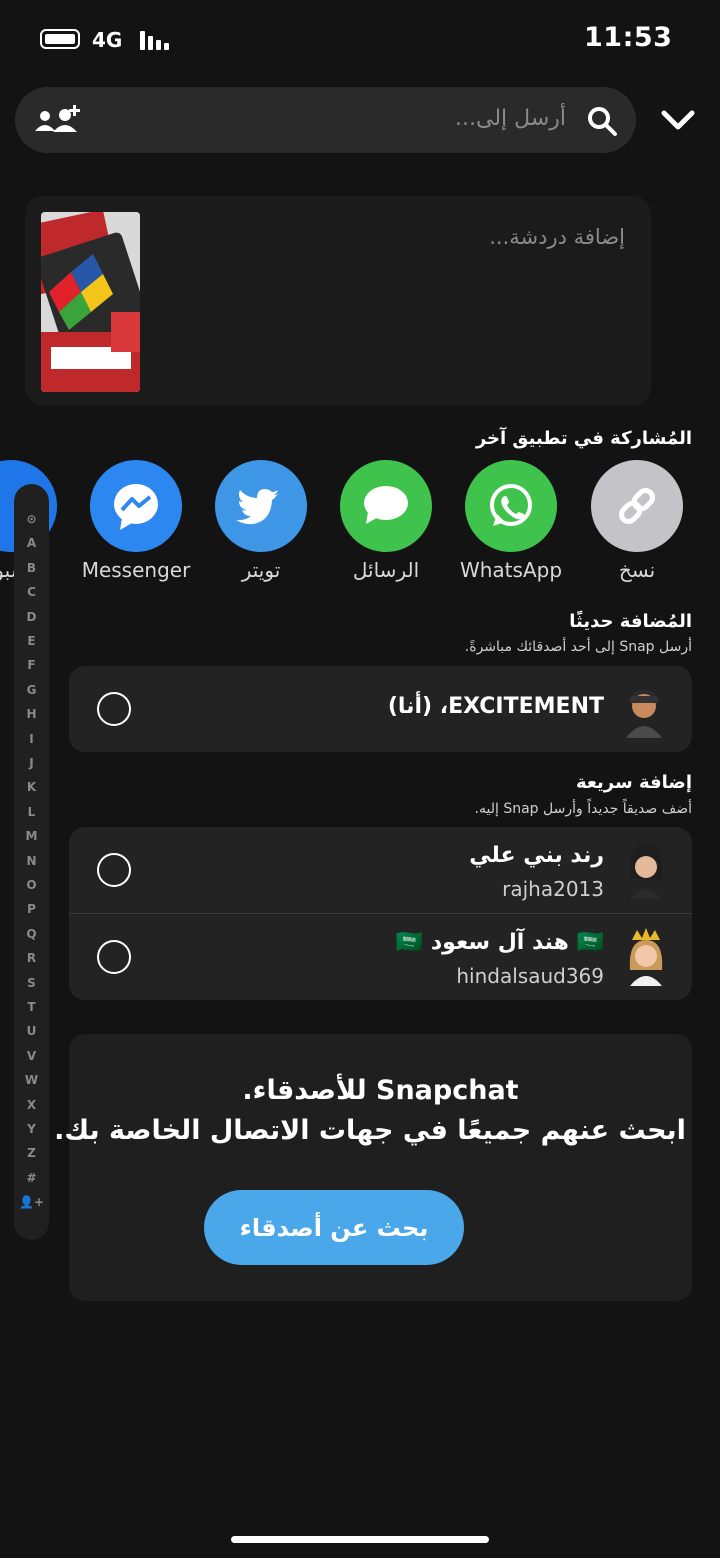 The width and height of the screenshot is (720, 1558). What do you see at coordinates (31, 714) in the screenshot?
I see `alphabet-index-letter: H` at bounding box center [31, 714].